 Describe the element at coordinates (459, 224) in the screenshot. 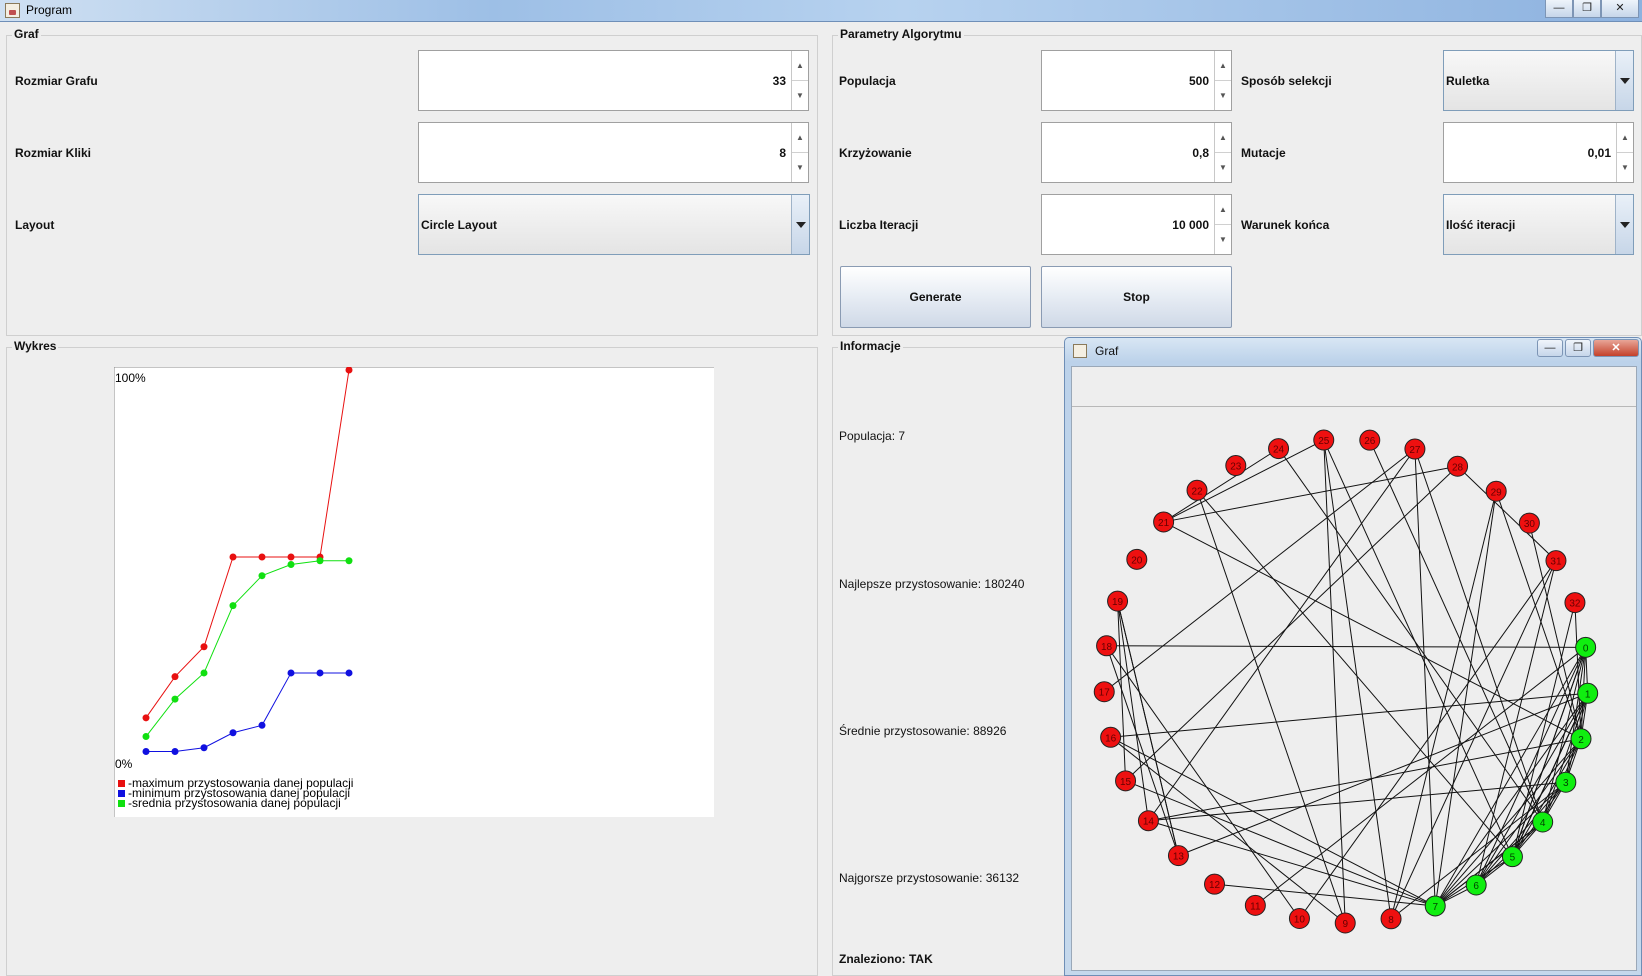

I see `layout-value: Circle Layout` at that location.